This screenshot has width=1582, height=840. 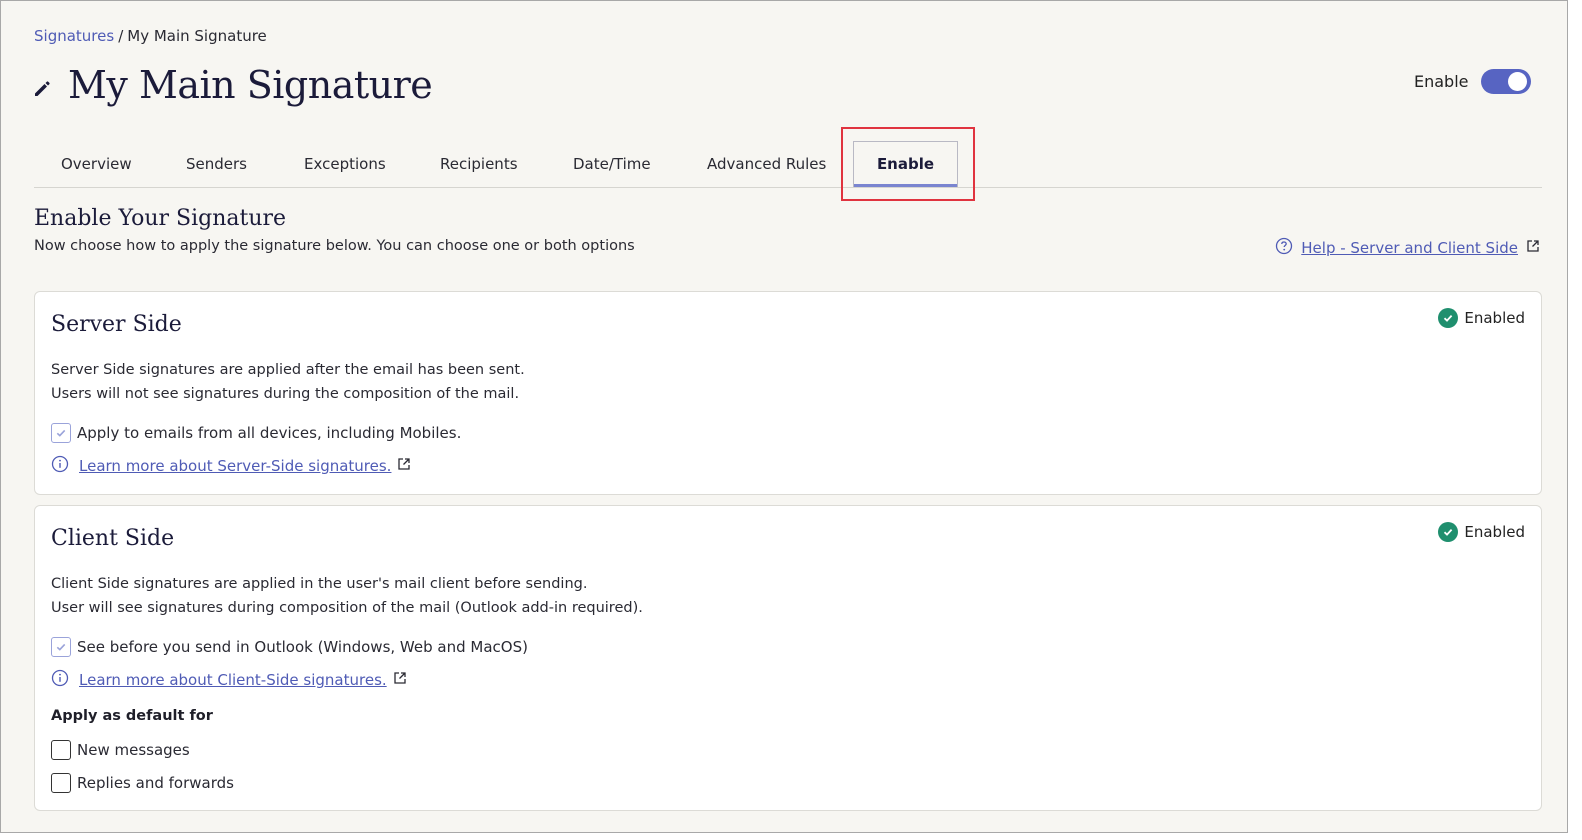 What do you see at coordinates (133, 750) in the screenshot?
I see `default-new-messages-label: New messages` at bounding box center [133, 750].